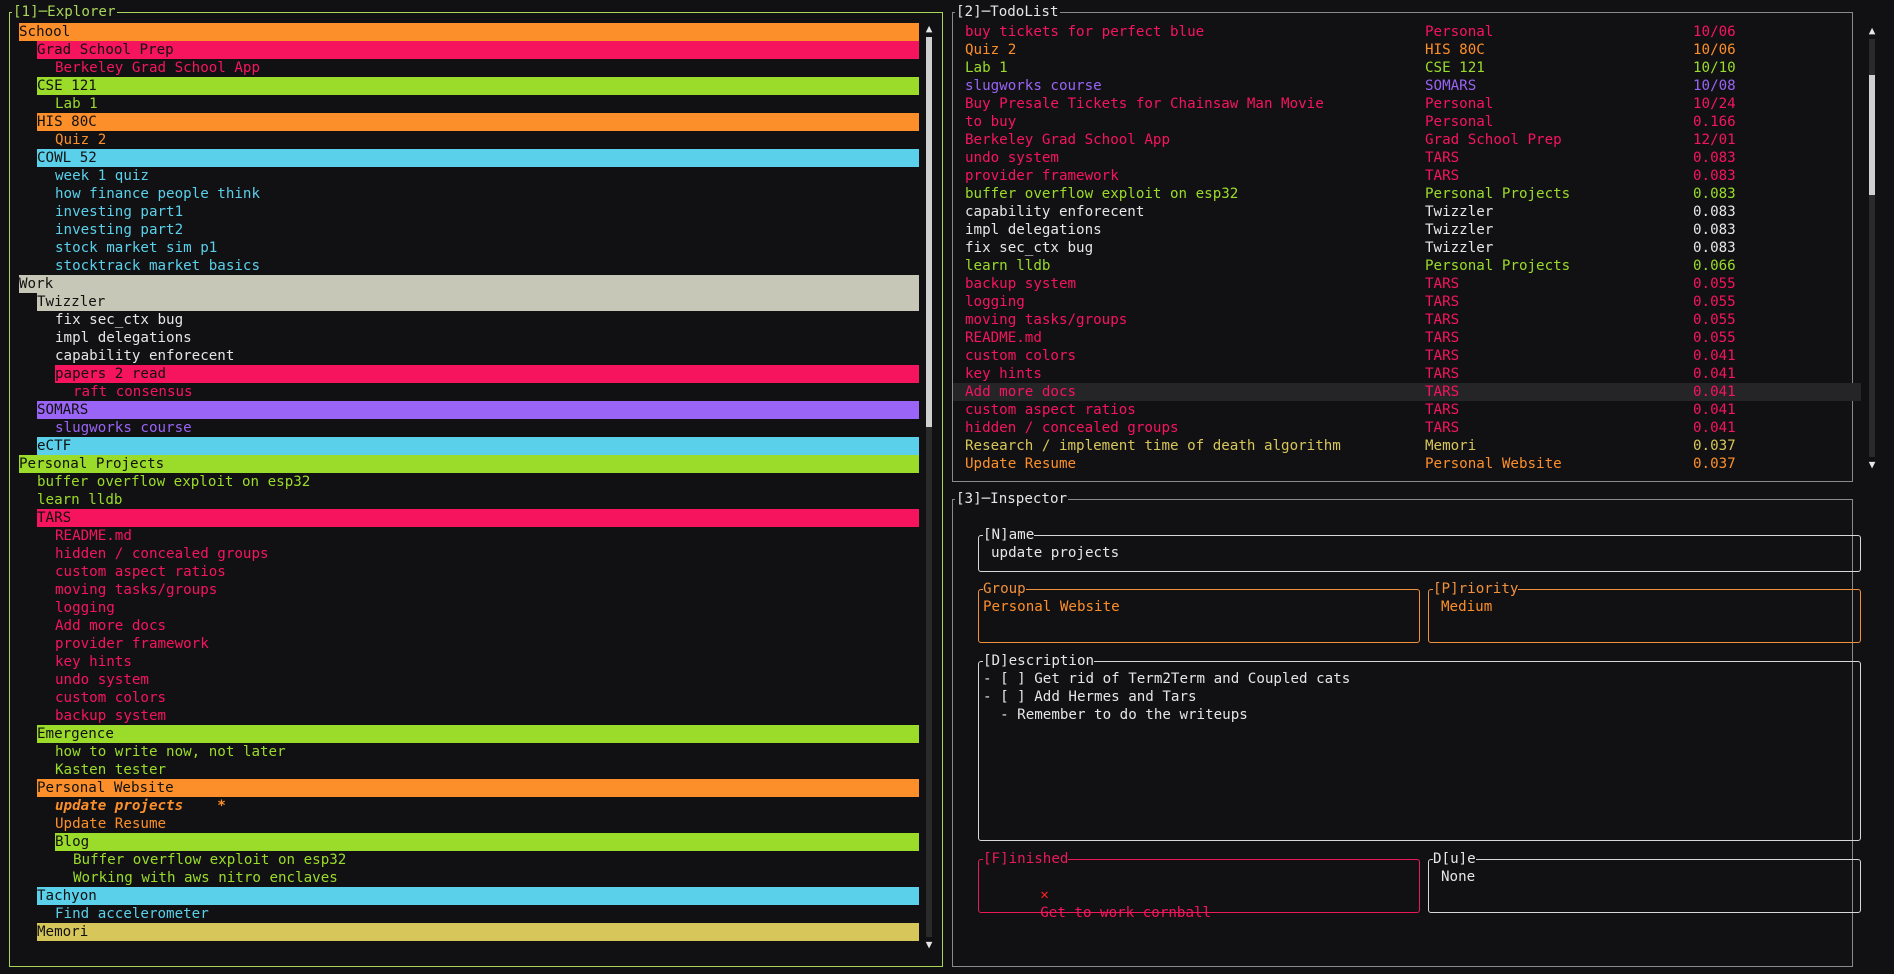 The height and width of the screenshot is (974, 1894). Describe the element at coordinates (1407, 50) in the screenshot. I see `todo-row: Quiz 2 HIS 80C 10/06` at that location.